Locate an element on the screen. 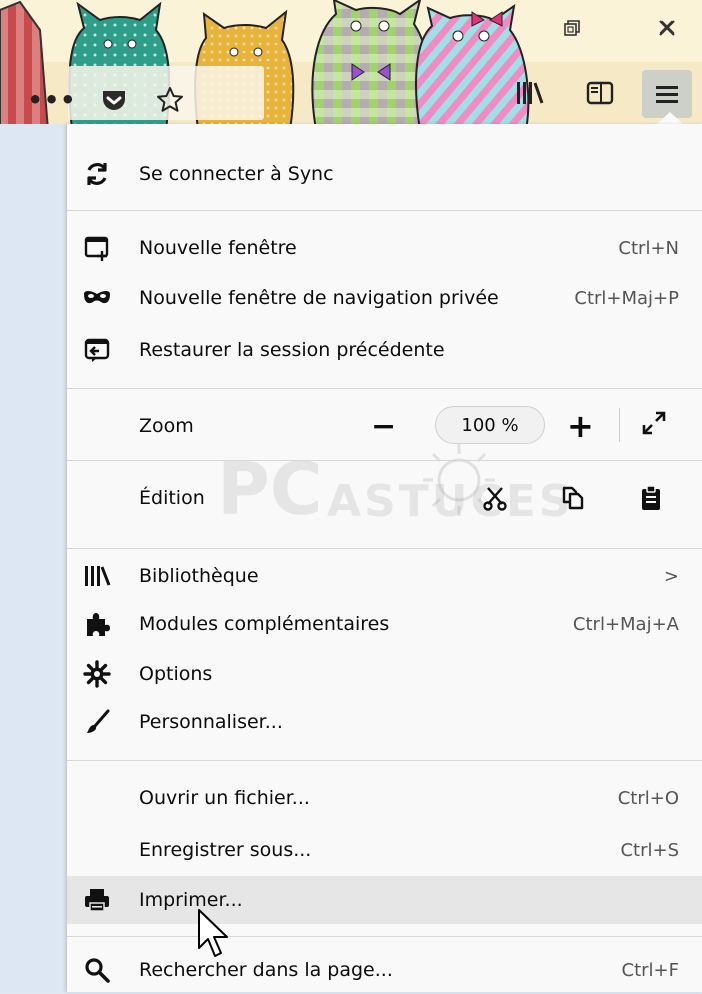 The image size is (702, 994). scissors-icon is located at coordinates (495, 499).